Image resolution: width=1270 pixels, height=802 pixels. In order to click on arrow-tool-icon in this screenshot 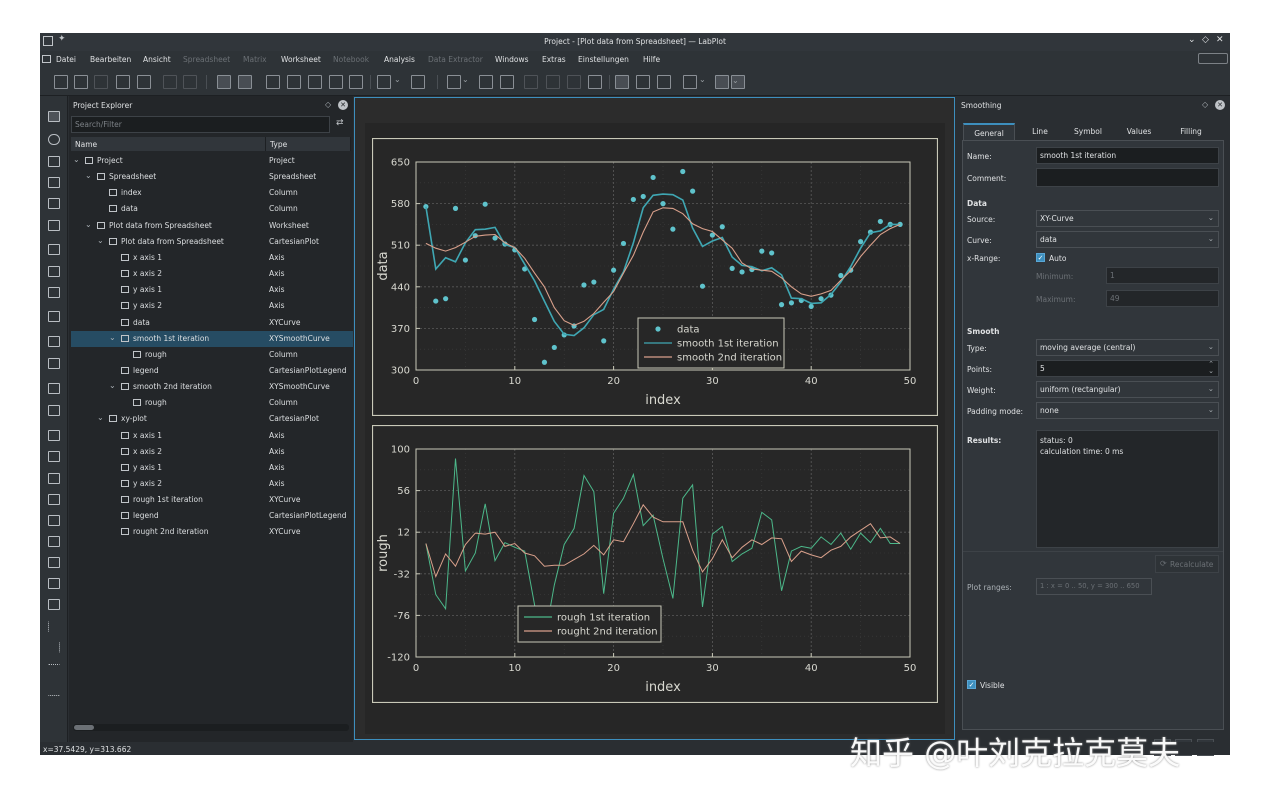, I will do `click(54, 116)`.